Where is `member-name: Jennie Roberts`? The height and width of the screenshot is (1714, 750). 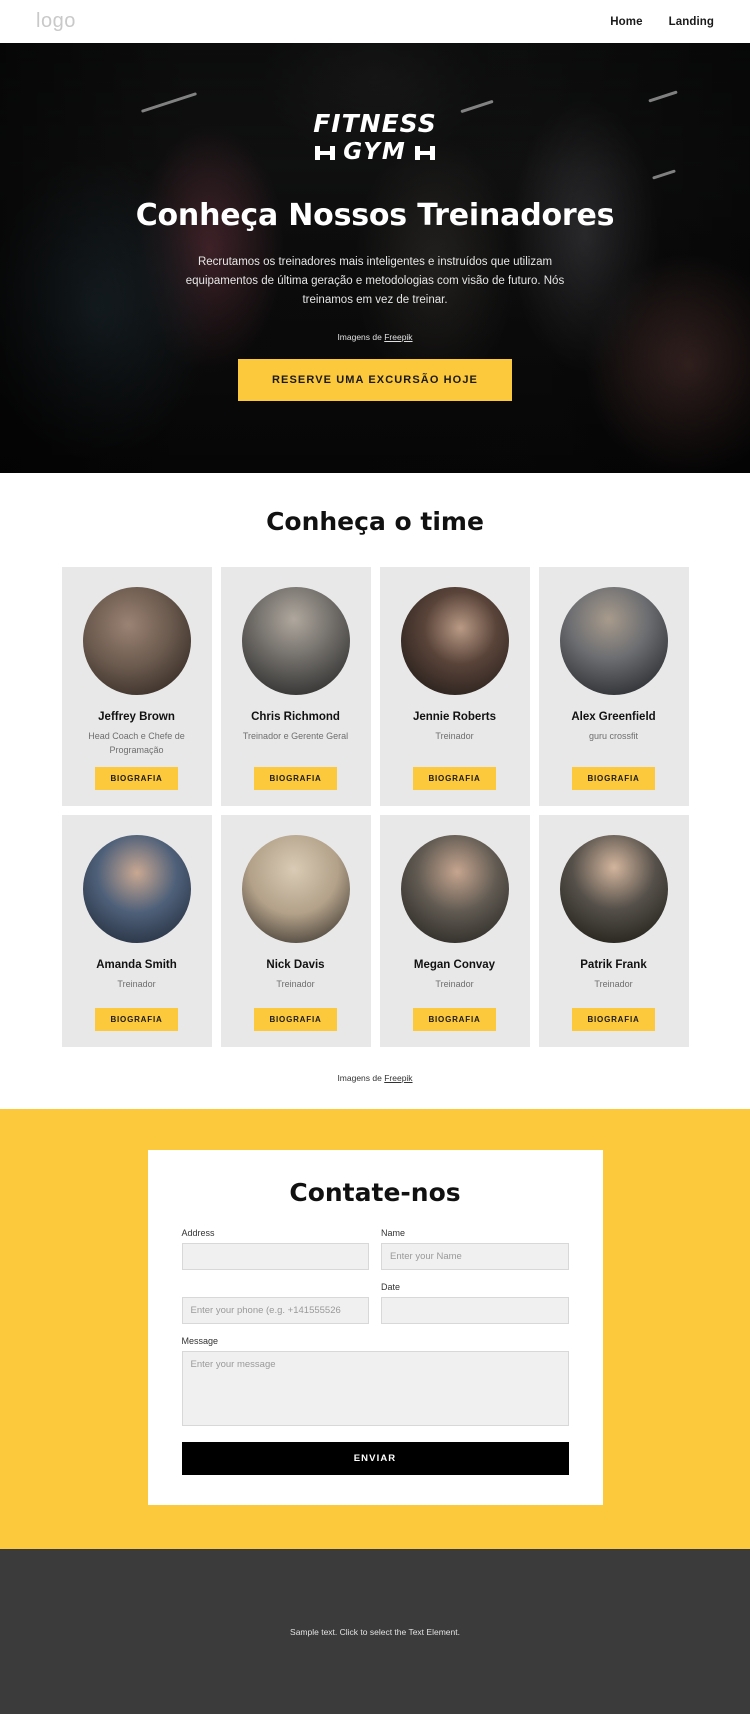 member-name: Jennie Roberts is located at coordinates (454, 717).